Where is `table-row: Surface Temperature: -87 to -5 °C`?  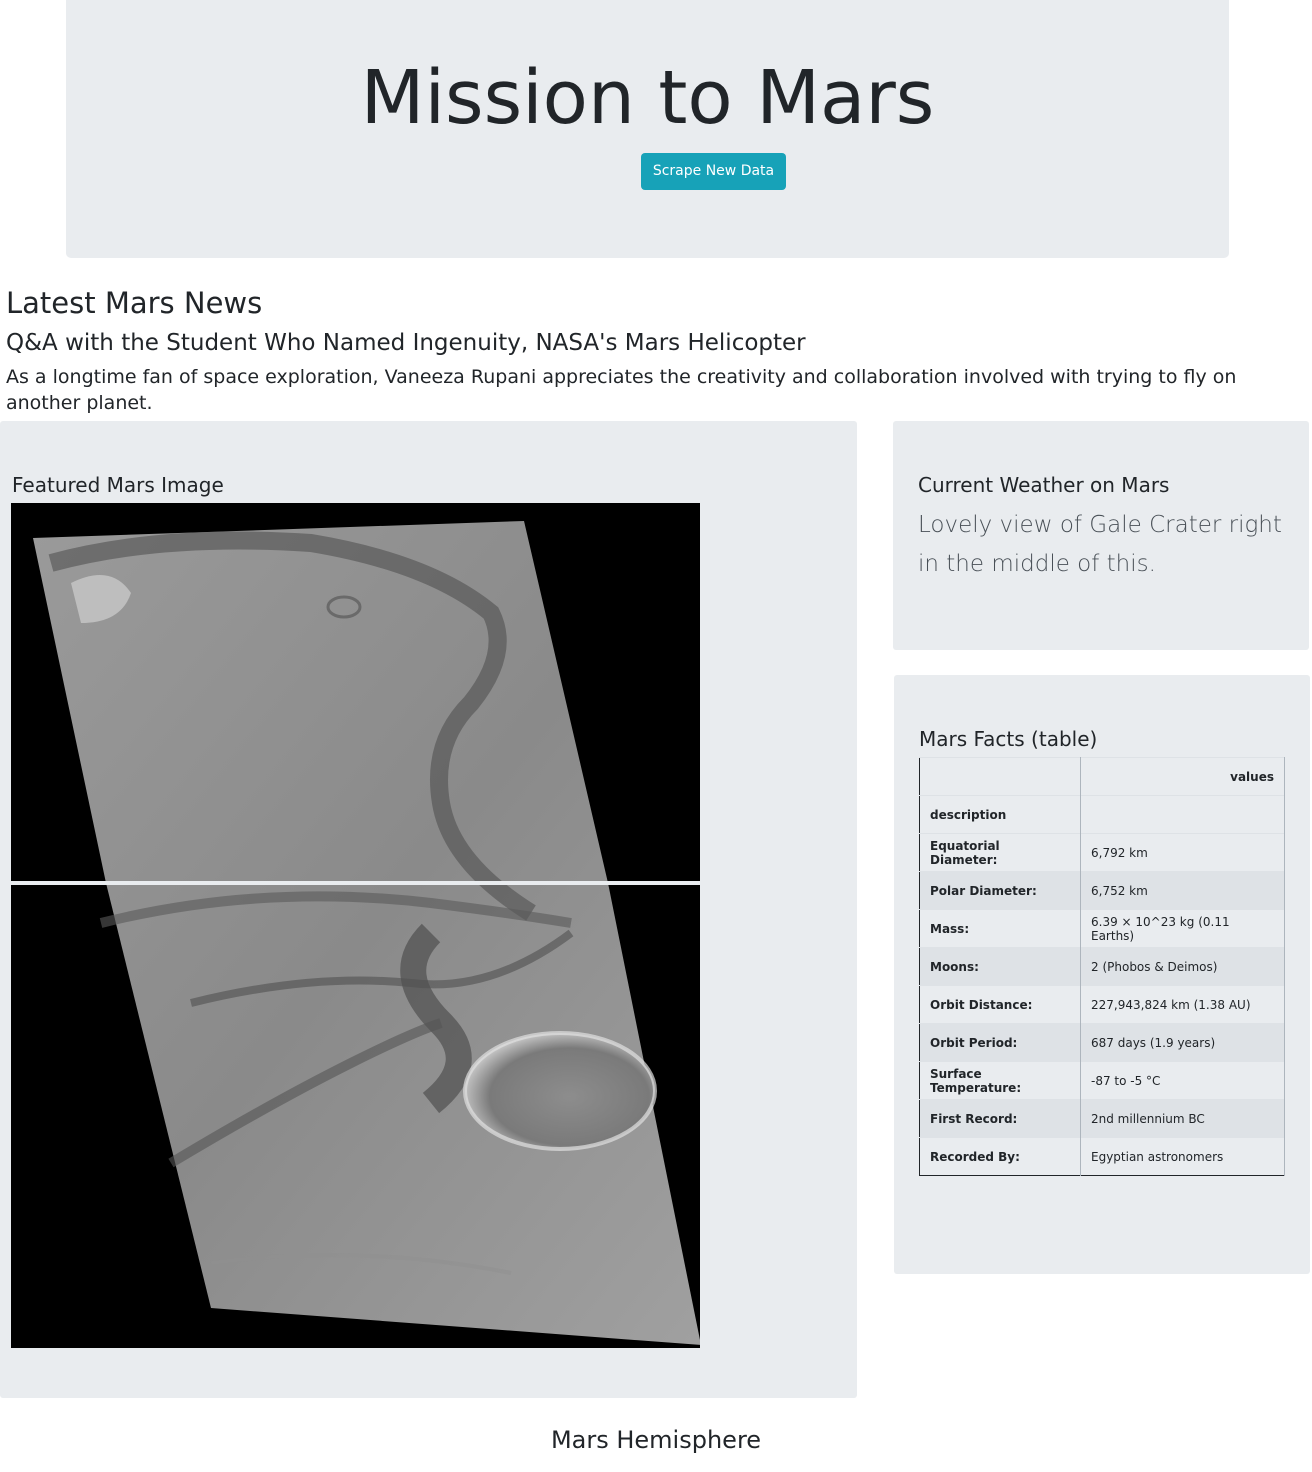
table-row: Surface Temperature: -87 to -5 °C is located at coordinates (1102, 1080).